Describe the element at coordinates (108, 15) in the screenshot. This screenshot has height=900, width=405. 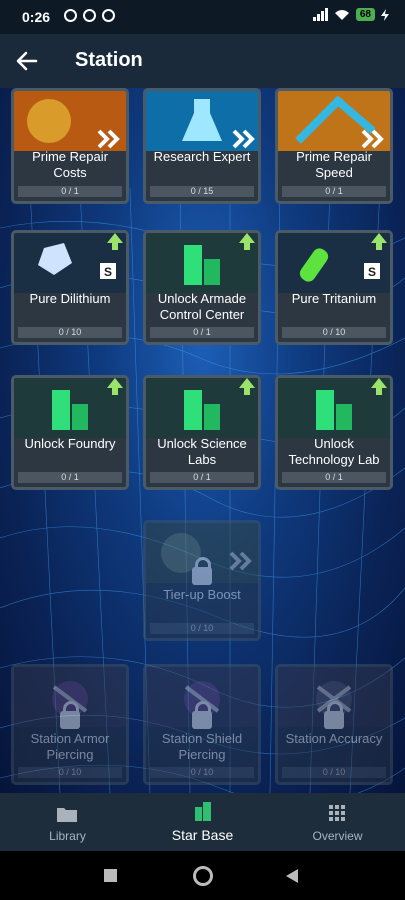
I see `app-notification-icon` at that location.